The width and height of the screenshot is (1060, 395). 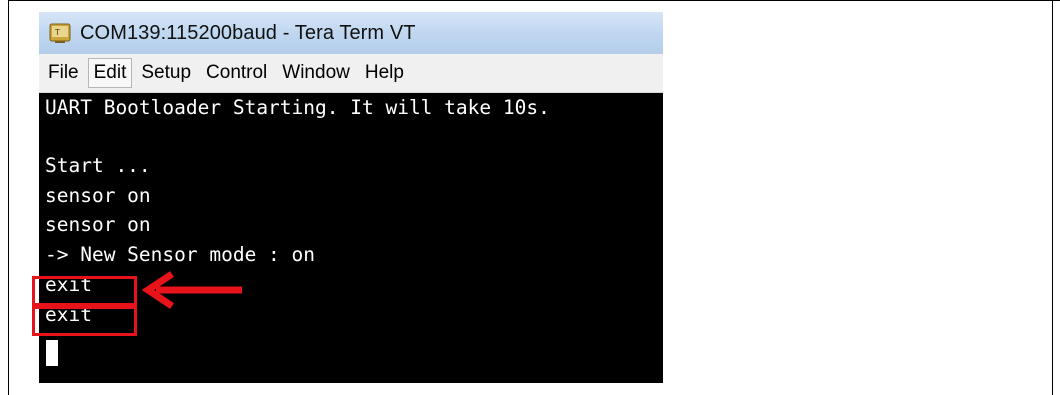 I want to click on menu-setup: Setup, so click(x=166, y=73).